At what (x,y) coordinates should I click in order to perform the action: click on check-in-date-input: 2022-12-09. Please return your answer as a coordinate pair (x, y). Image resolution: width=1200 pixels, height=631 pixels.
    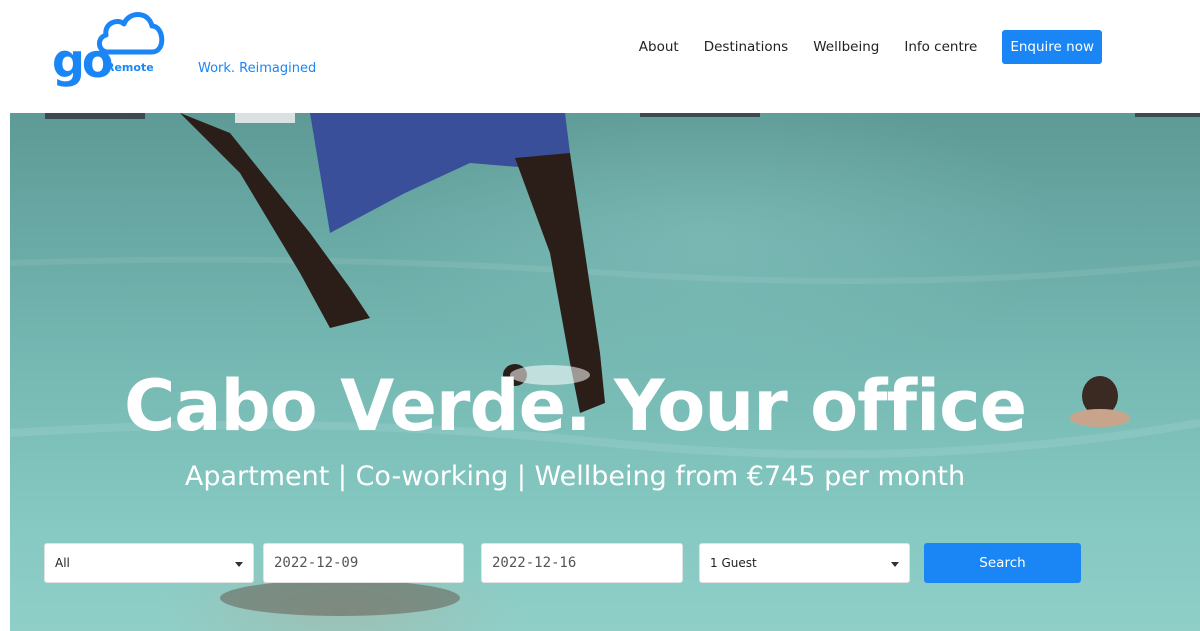
    Looking at the image, I should click on (363, 563).